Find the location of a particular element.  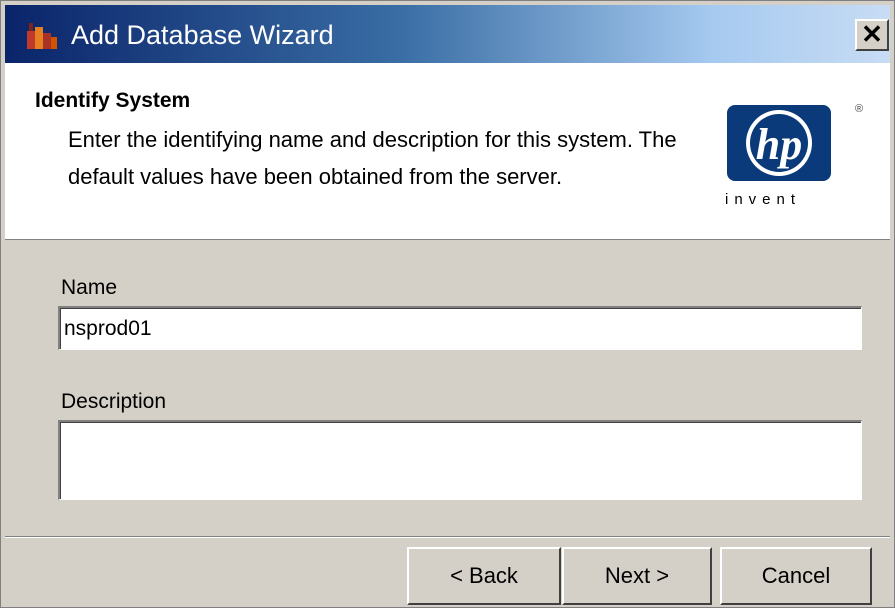

description-field is located at coordinates (460, 460).